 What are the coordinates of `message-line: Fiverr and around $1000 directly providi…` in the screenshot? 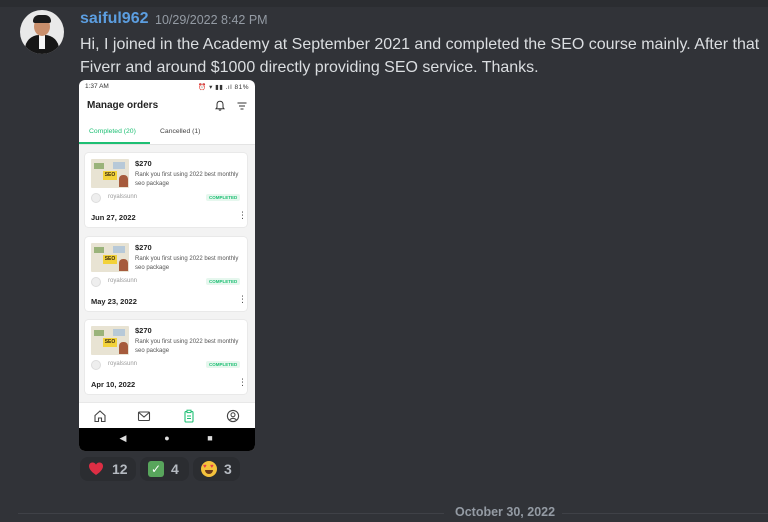 It's located at (309, 67).